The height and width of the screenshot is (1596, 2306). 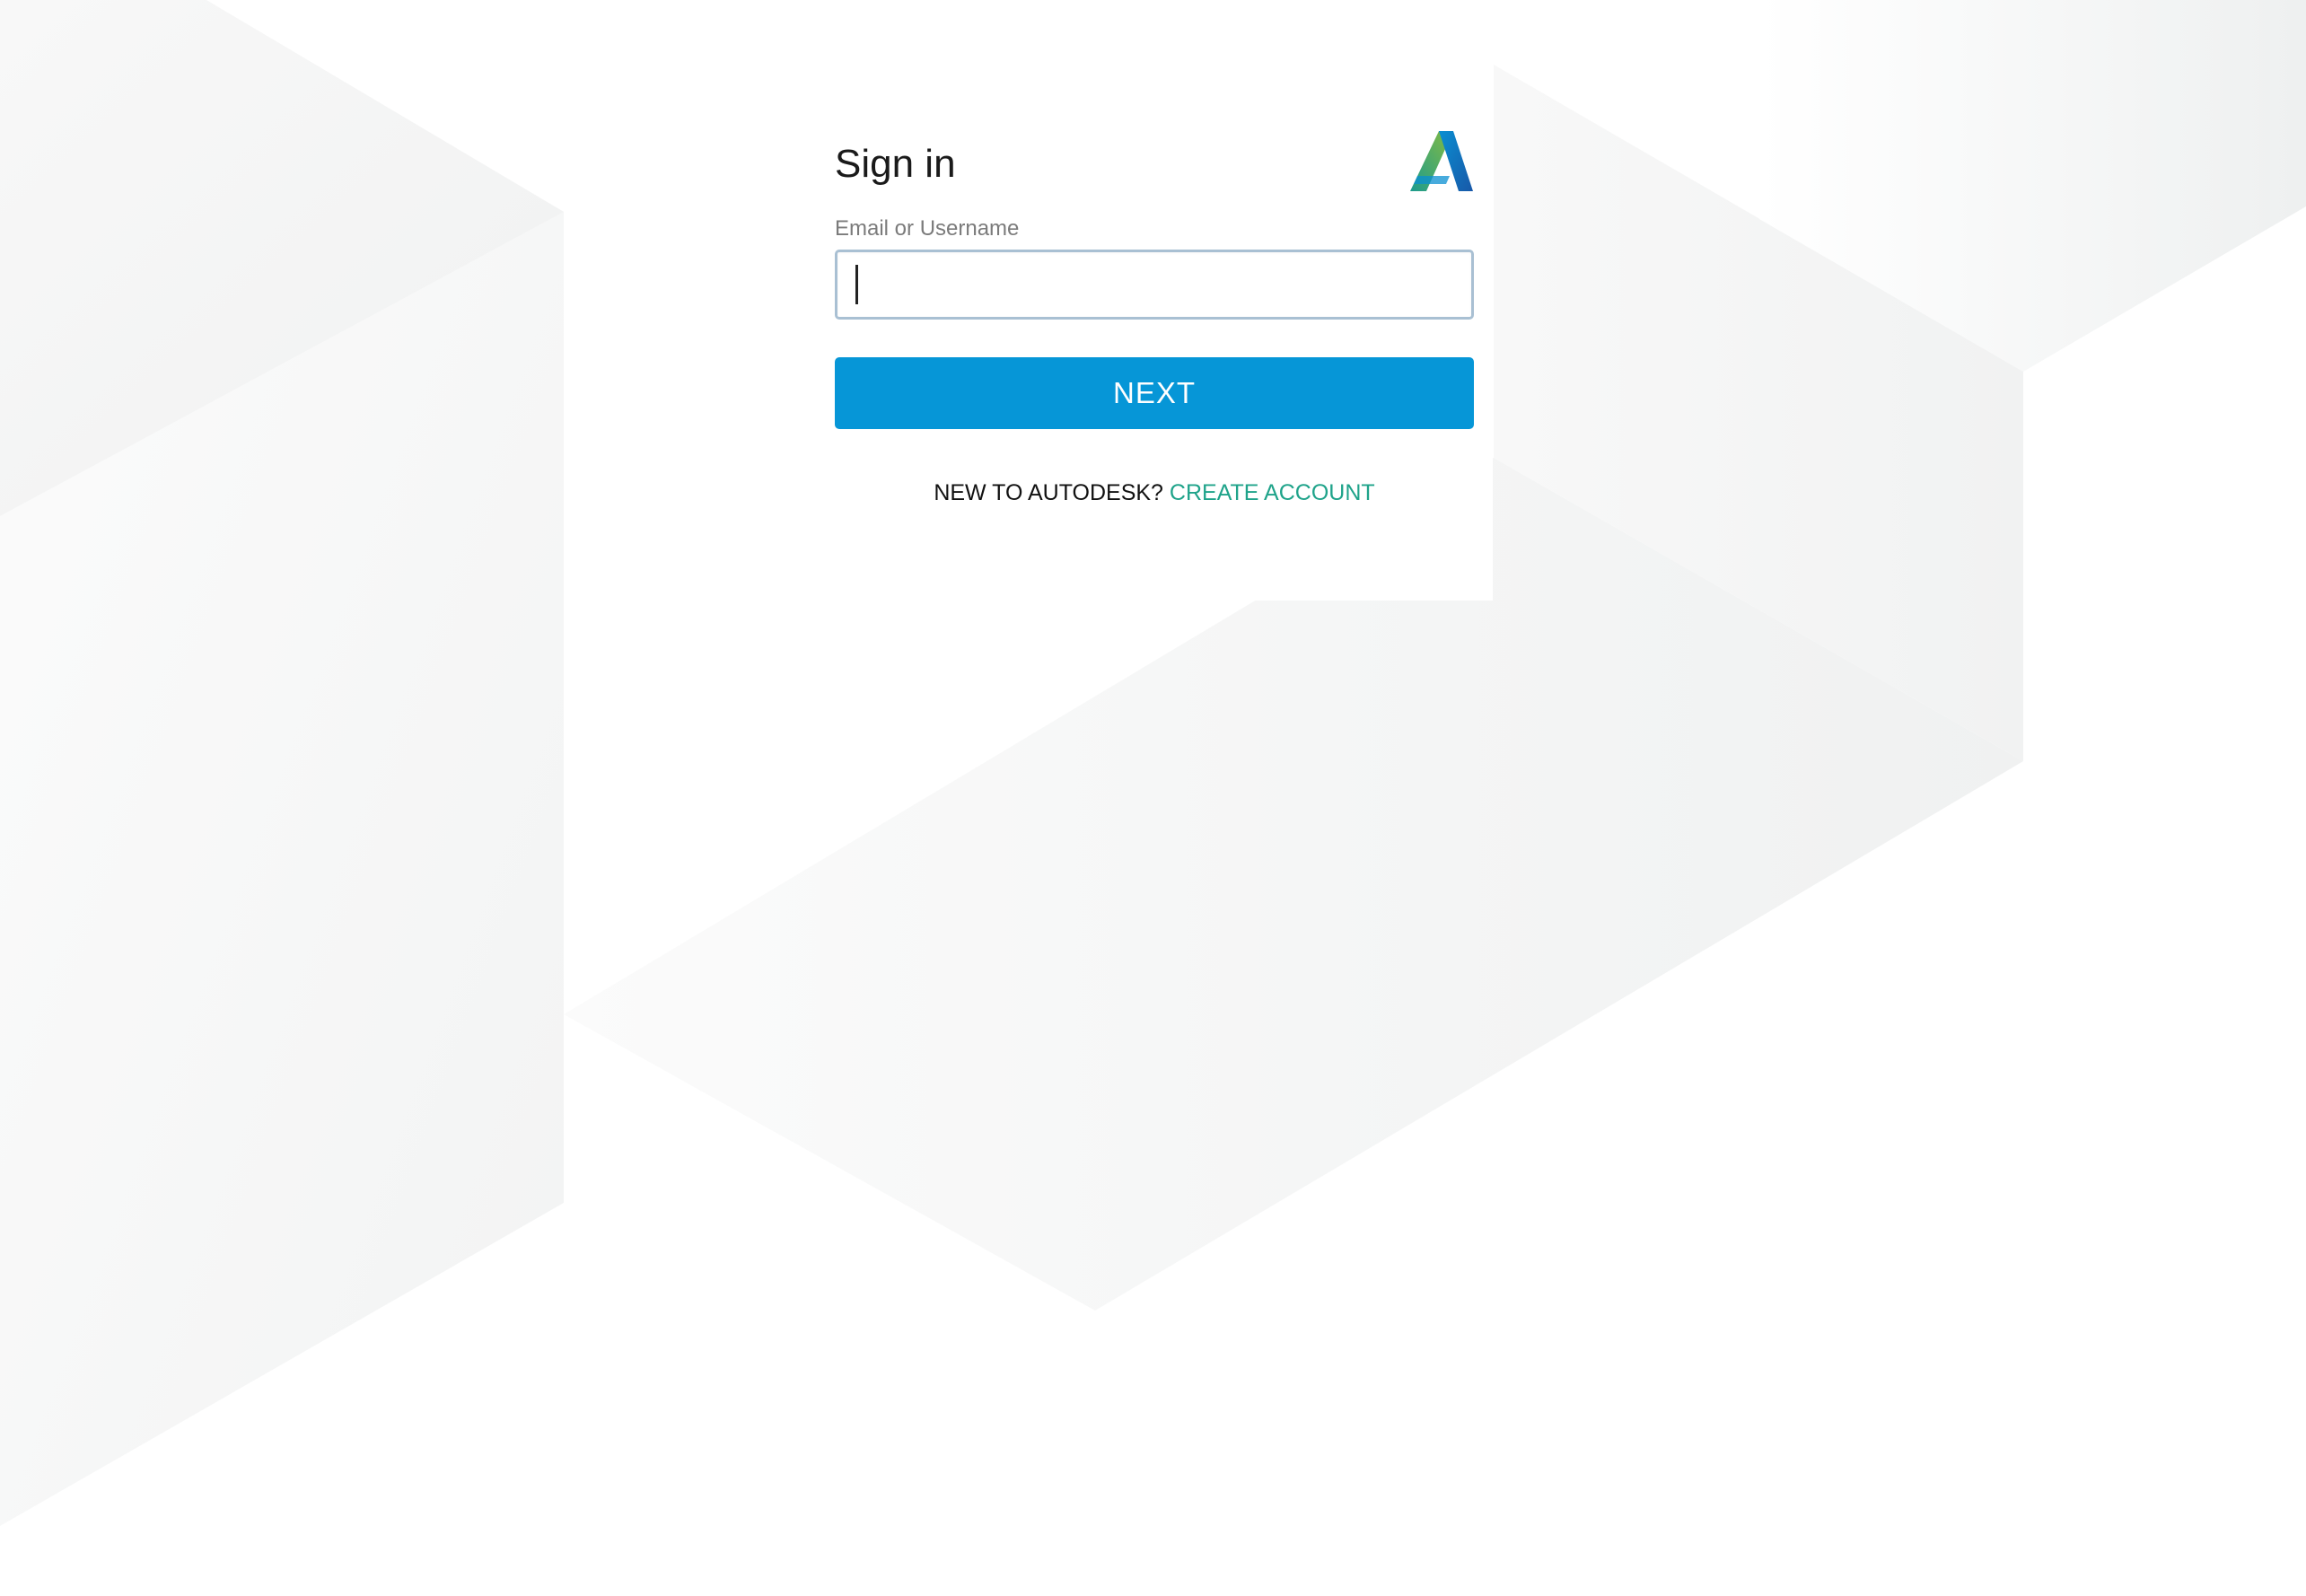 What do you see at coordinates (1272, 492) in the screenshot?
I see `create-account-link: CREATE ACCOUNT` at bounding box center [1272, 492].